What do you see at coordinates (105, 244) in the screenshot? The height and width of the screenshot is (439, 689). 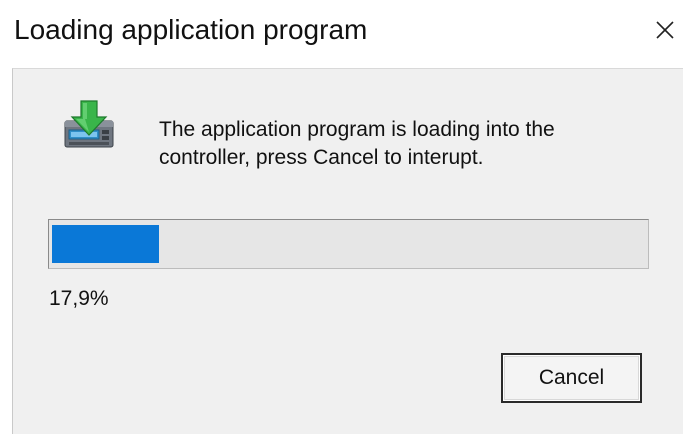 I see `progress-fill` at bounding box center [105, 244].